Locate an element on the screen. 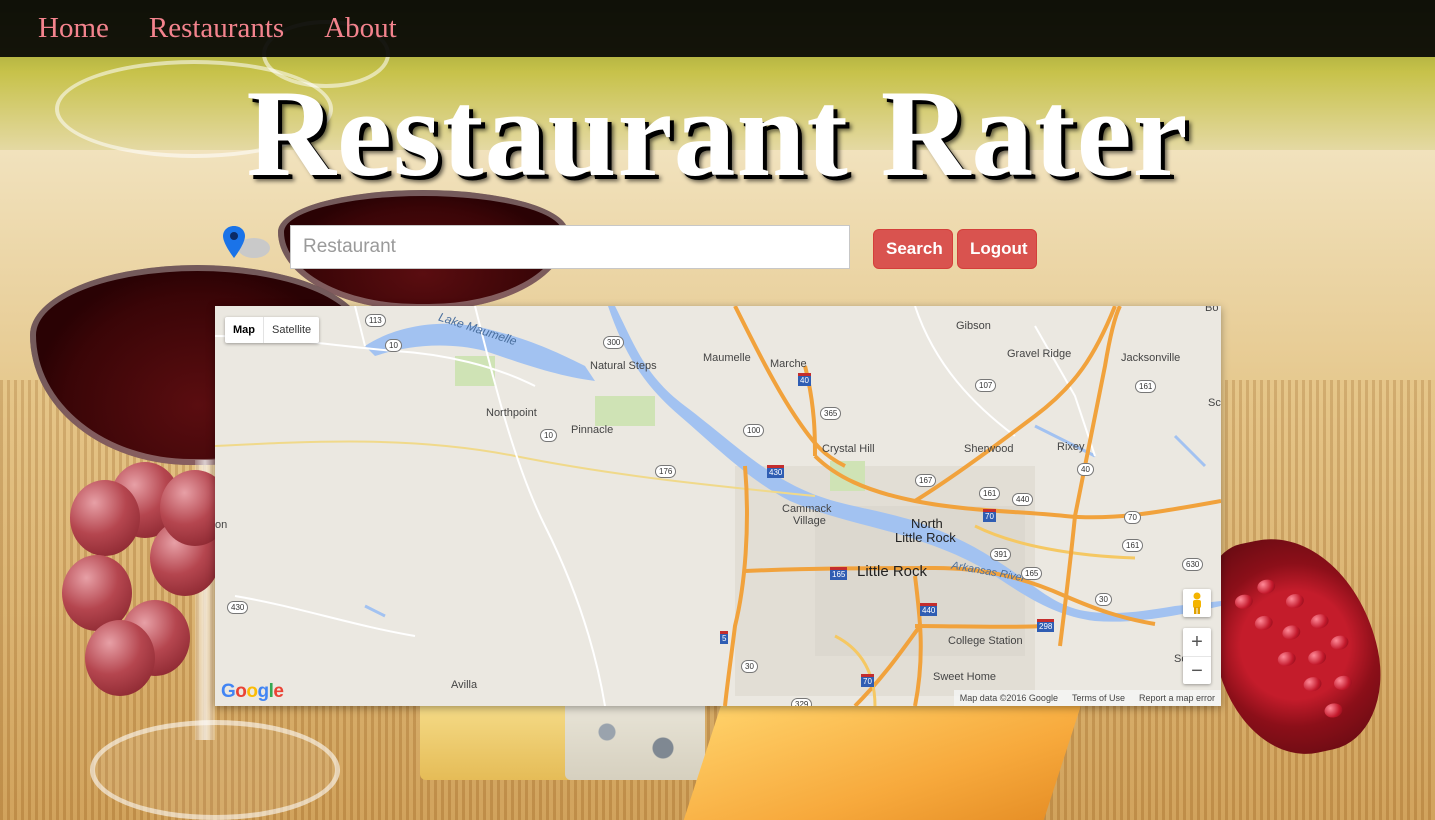 The height and width of the screenshot is (820, 1435). route-shield: 40 is located at coordinates (1085, 469).